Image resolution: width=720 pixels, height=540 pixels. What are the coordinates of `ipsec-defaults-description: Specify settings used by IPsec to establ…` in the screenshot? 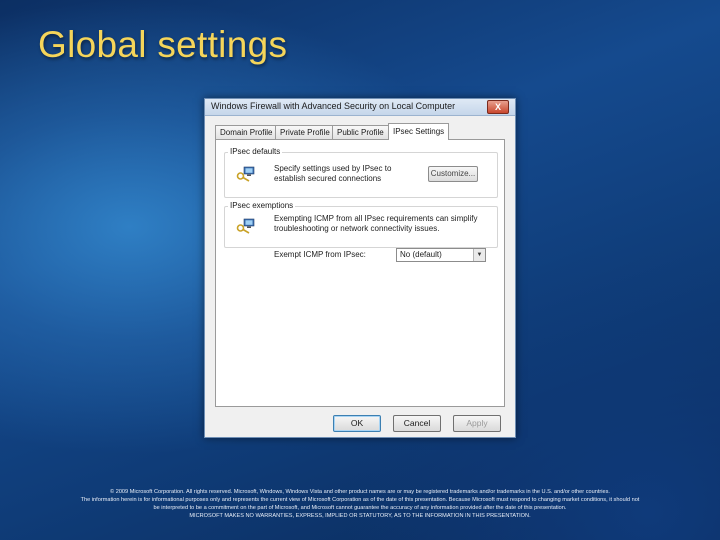 It's located at (332, 174).